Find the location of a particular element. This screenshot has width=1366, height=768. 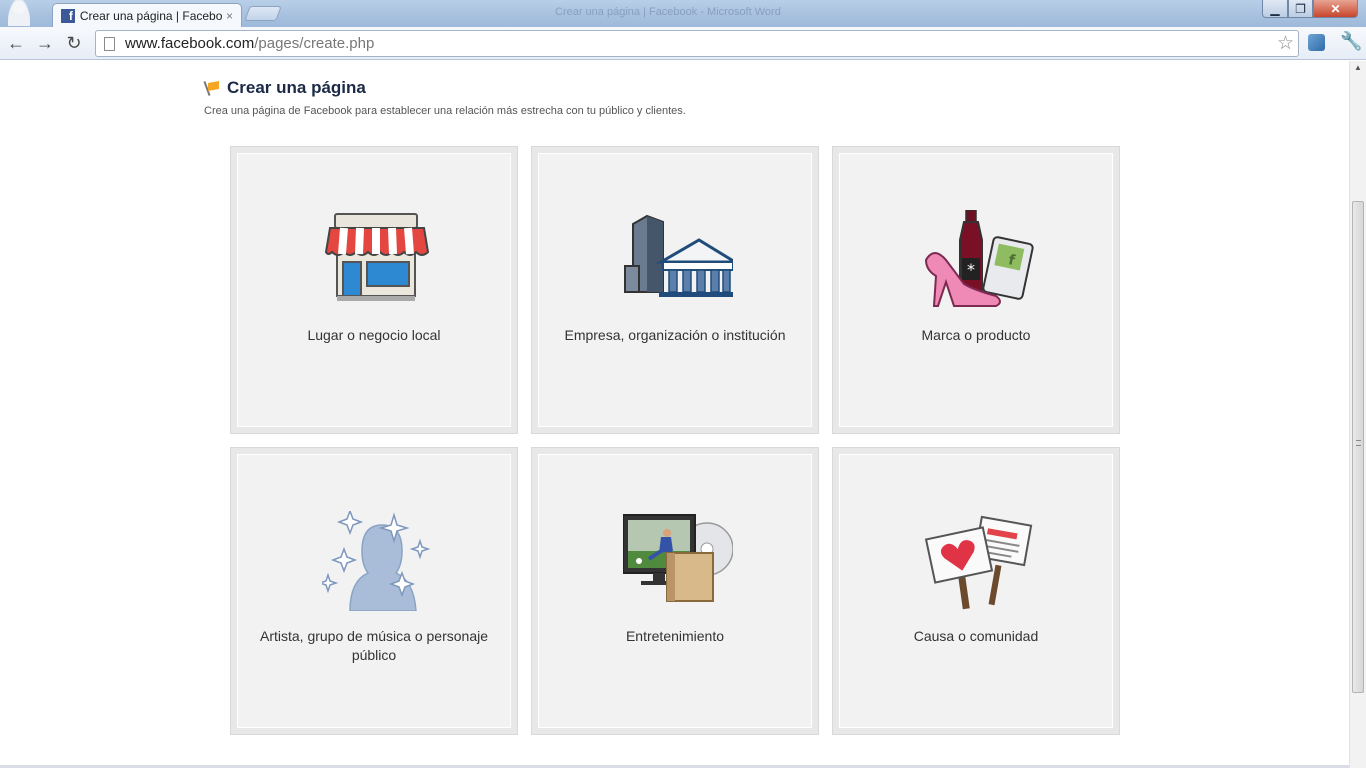

scroll-up-icon: ▲ is located at coordinates (1358, 67).